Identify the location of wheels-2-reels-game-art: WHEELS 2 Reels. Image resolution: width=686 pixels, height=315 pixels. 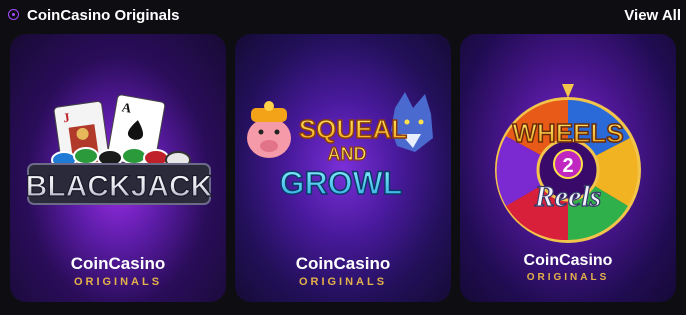
(568, 163).